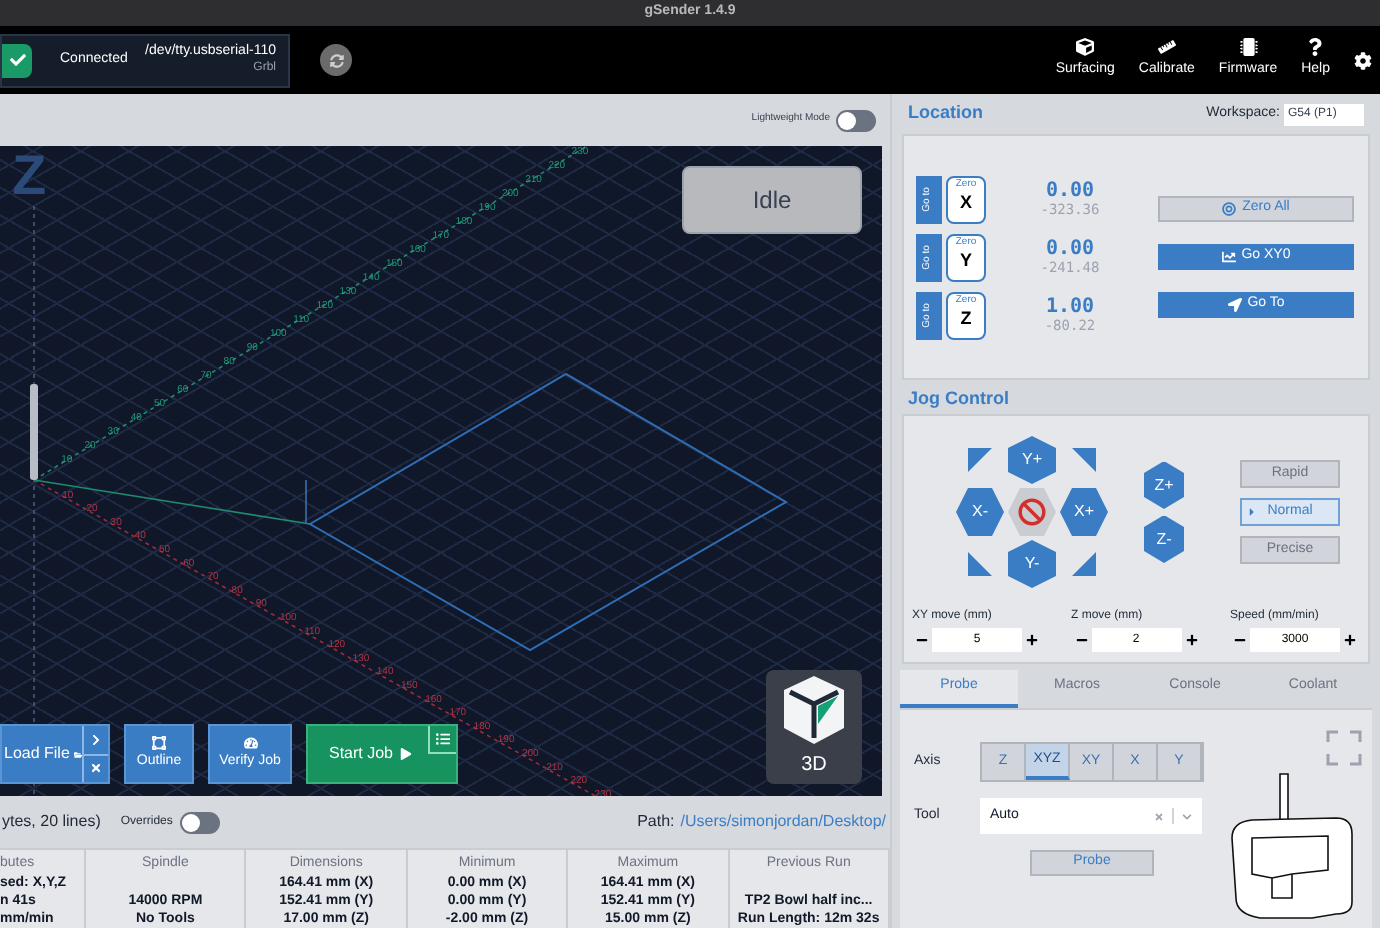 The width and height of the screenshot is (1380, 928). Describe the element at coordinates (1228, 257) in the screenshot. I see `chart-icon` at that location.